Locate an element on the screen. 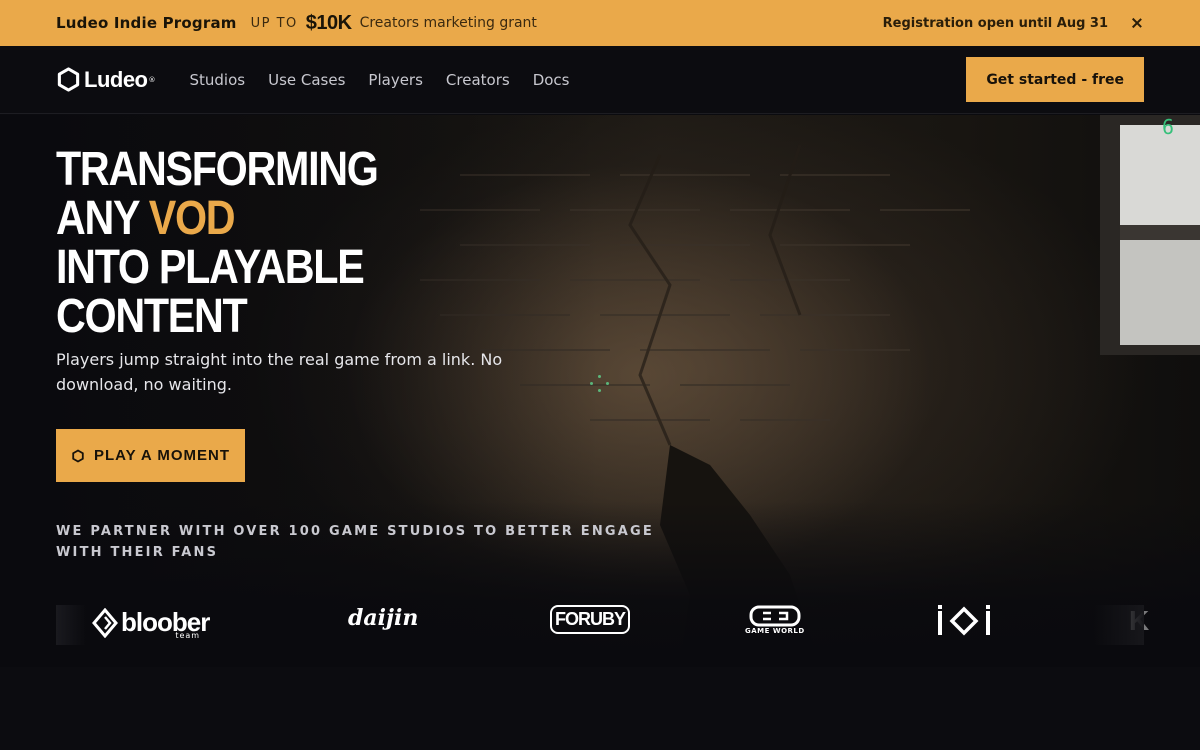 The image size is (1200, 750). headline-vod: VOD is located at coordinates (192, 218).